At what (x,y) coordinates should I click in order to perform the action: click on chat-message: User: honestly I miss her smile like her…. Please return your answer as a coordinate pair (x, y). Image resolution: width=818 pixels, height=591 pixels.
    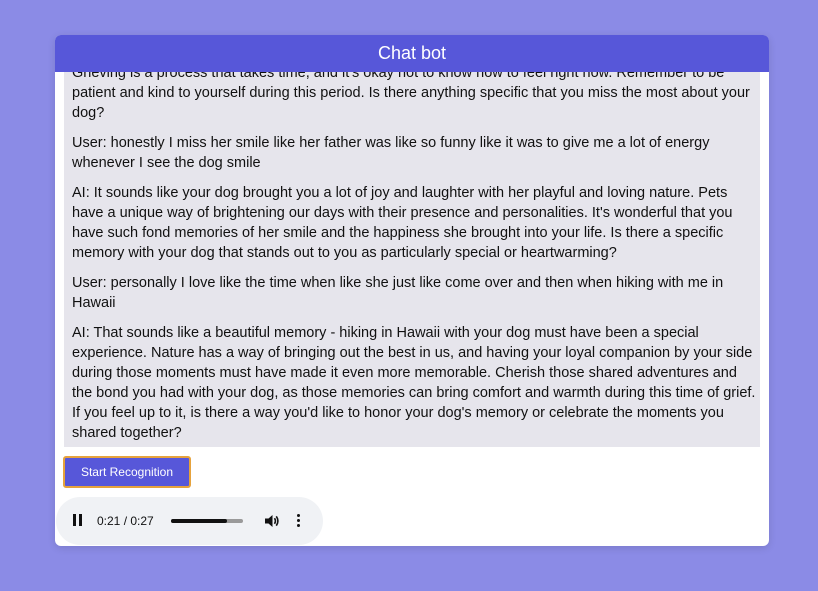
    Looking at the image, I should click on (391, 153).